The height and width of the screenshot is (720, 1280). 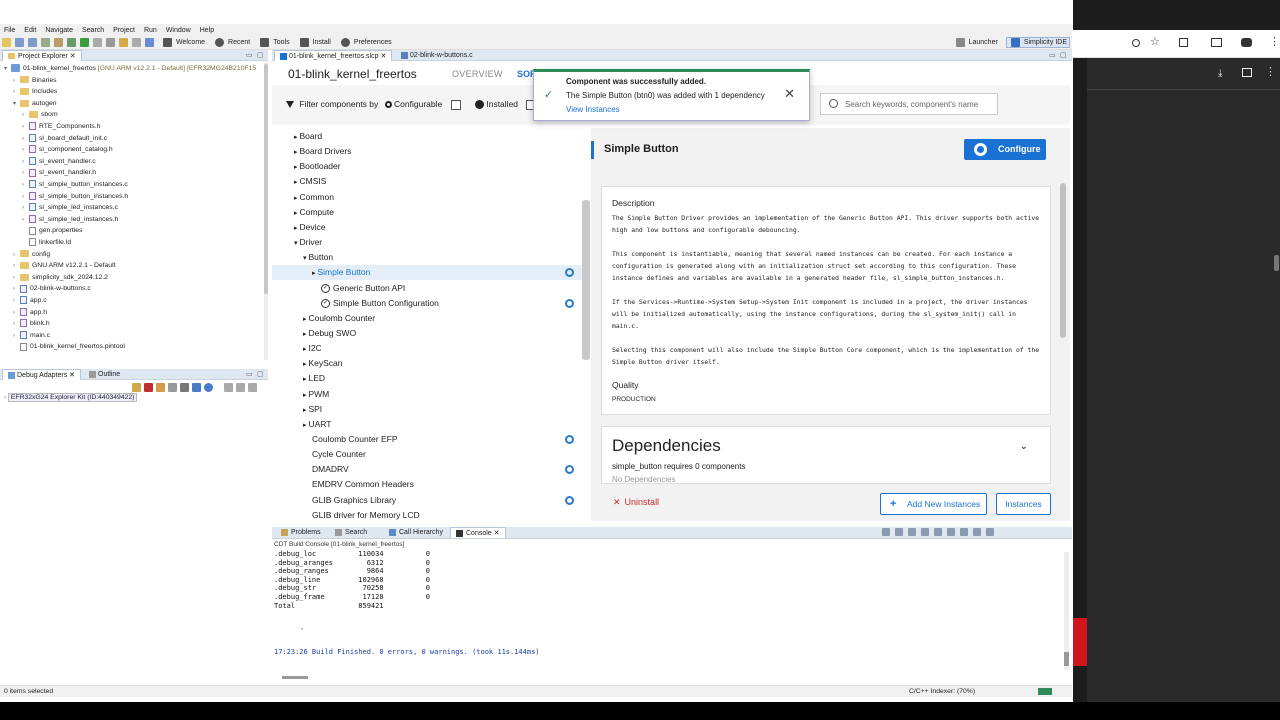 I want to click on tree-item: › sl_simple_button_instances.h, so click(x=75, y=196).